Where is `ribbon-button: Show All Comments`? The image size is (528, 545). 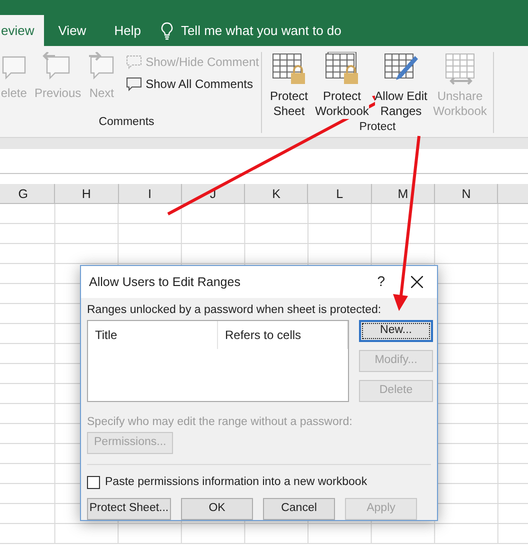 ribbon-button: Show All Comments is located at coordinates (192, 84).